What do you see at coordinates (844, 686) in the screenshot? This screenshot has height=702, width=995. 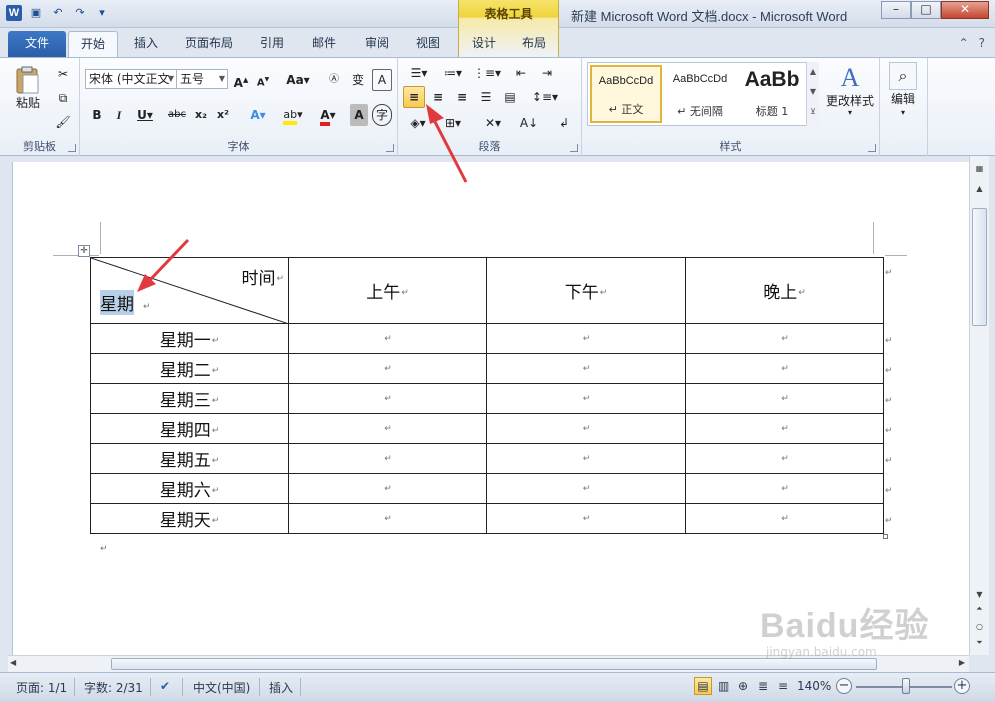 I see `zoom-out-button: −` at bounding box center [844, 686].